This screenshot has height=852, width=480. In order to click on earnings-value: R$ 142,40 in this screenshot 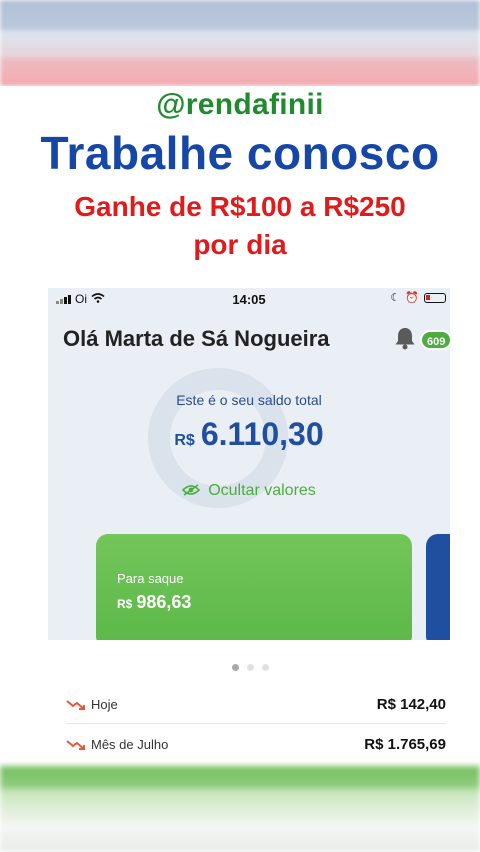, I will do `click(411, 704)`.